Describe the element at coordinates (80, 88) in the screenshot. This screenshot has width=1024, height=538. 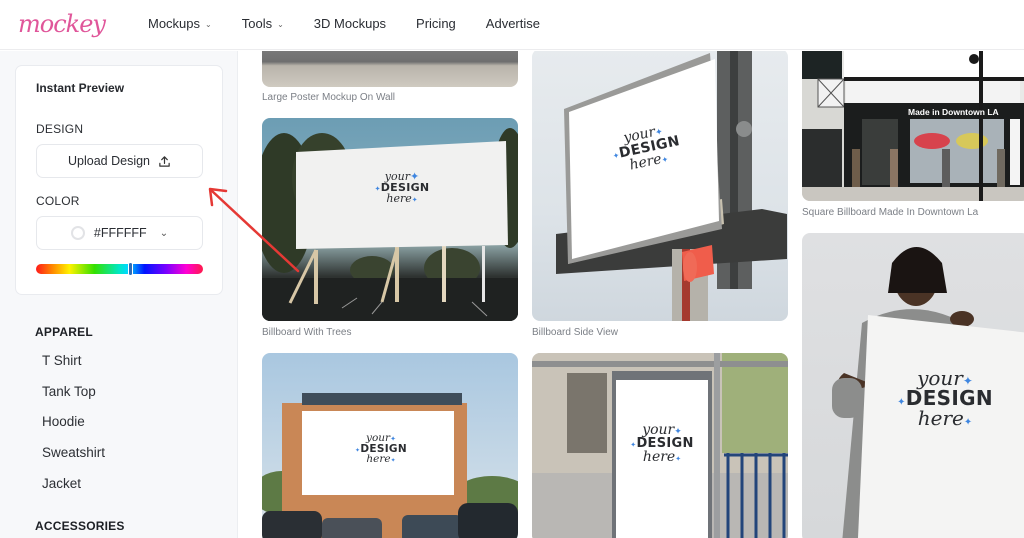
I see `panel-title: Instant Preview` at that location.